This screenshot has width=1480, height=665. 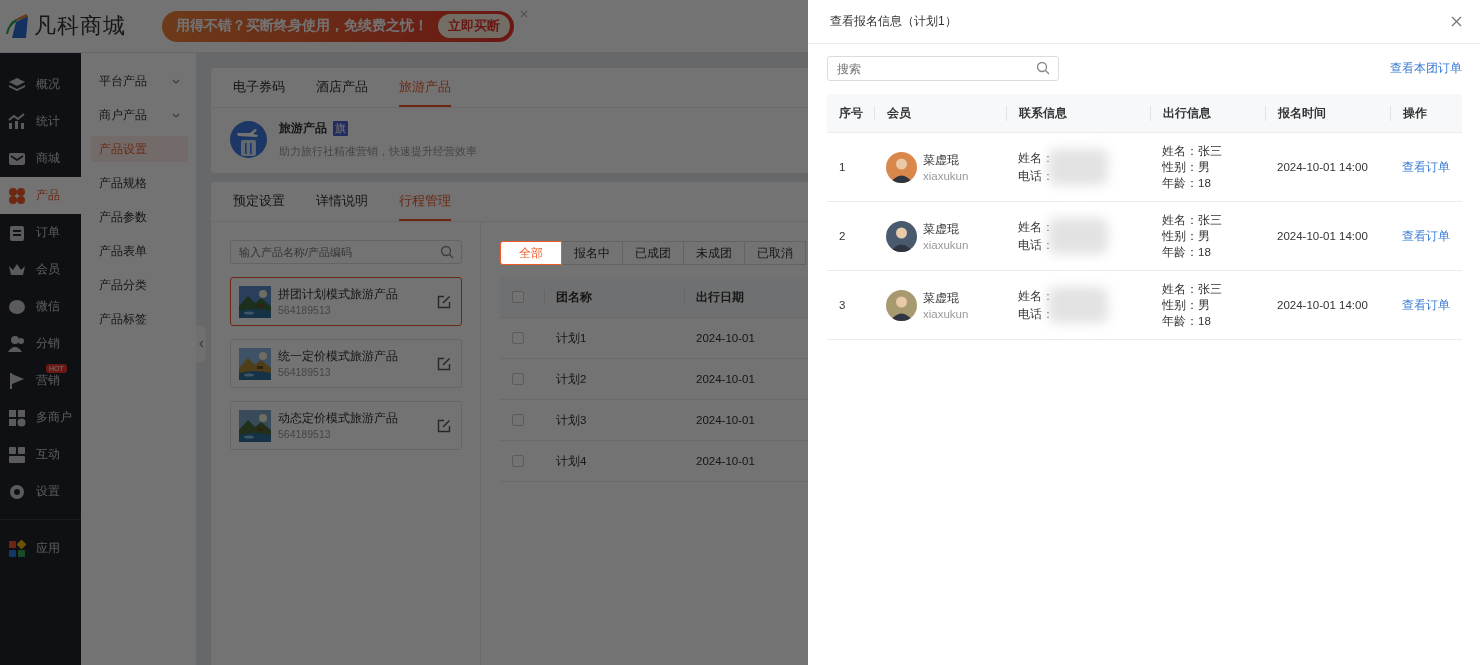 I want to click on store-icon, so click(x=17, y=417).